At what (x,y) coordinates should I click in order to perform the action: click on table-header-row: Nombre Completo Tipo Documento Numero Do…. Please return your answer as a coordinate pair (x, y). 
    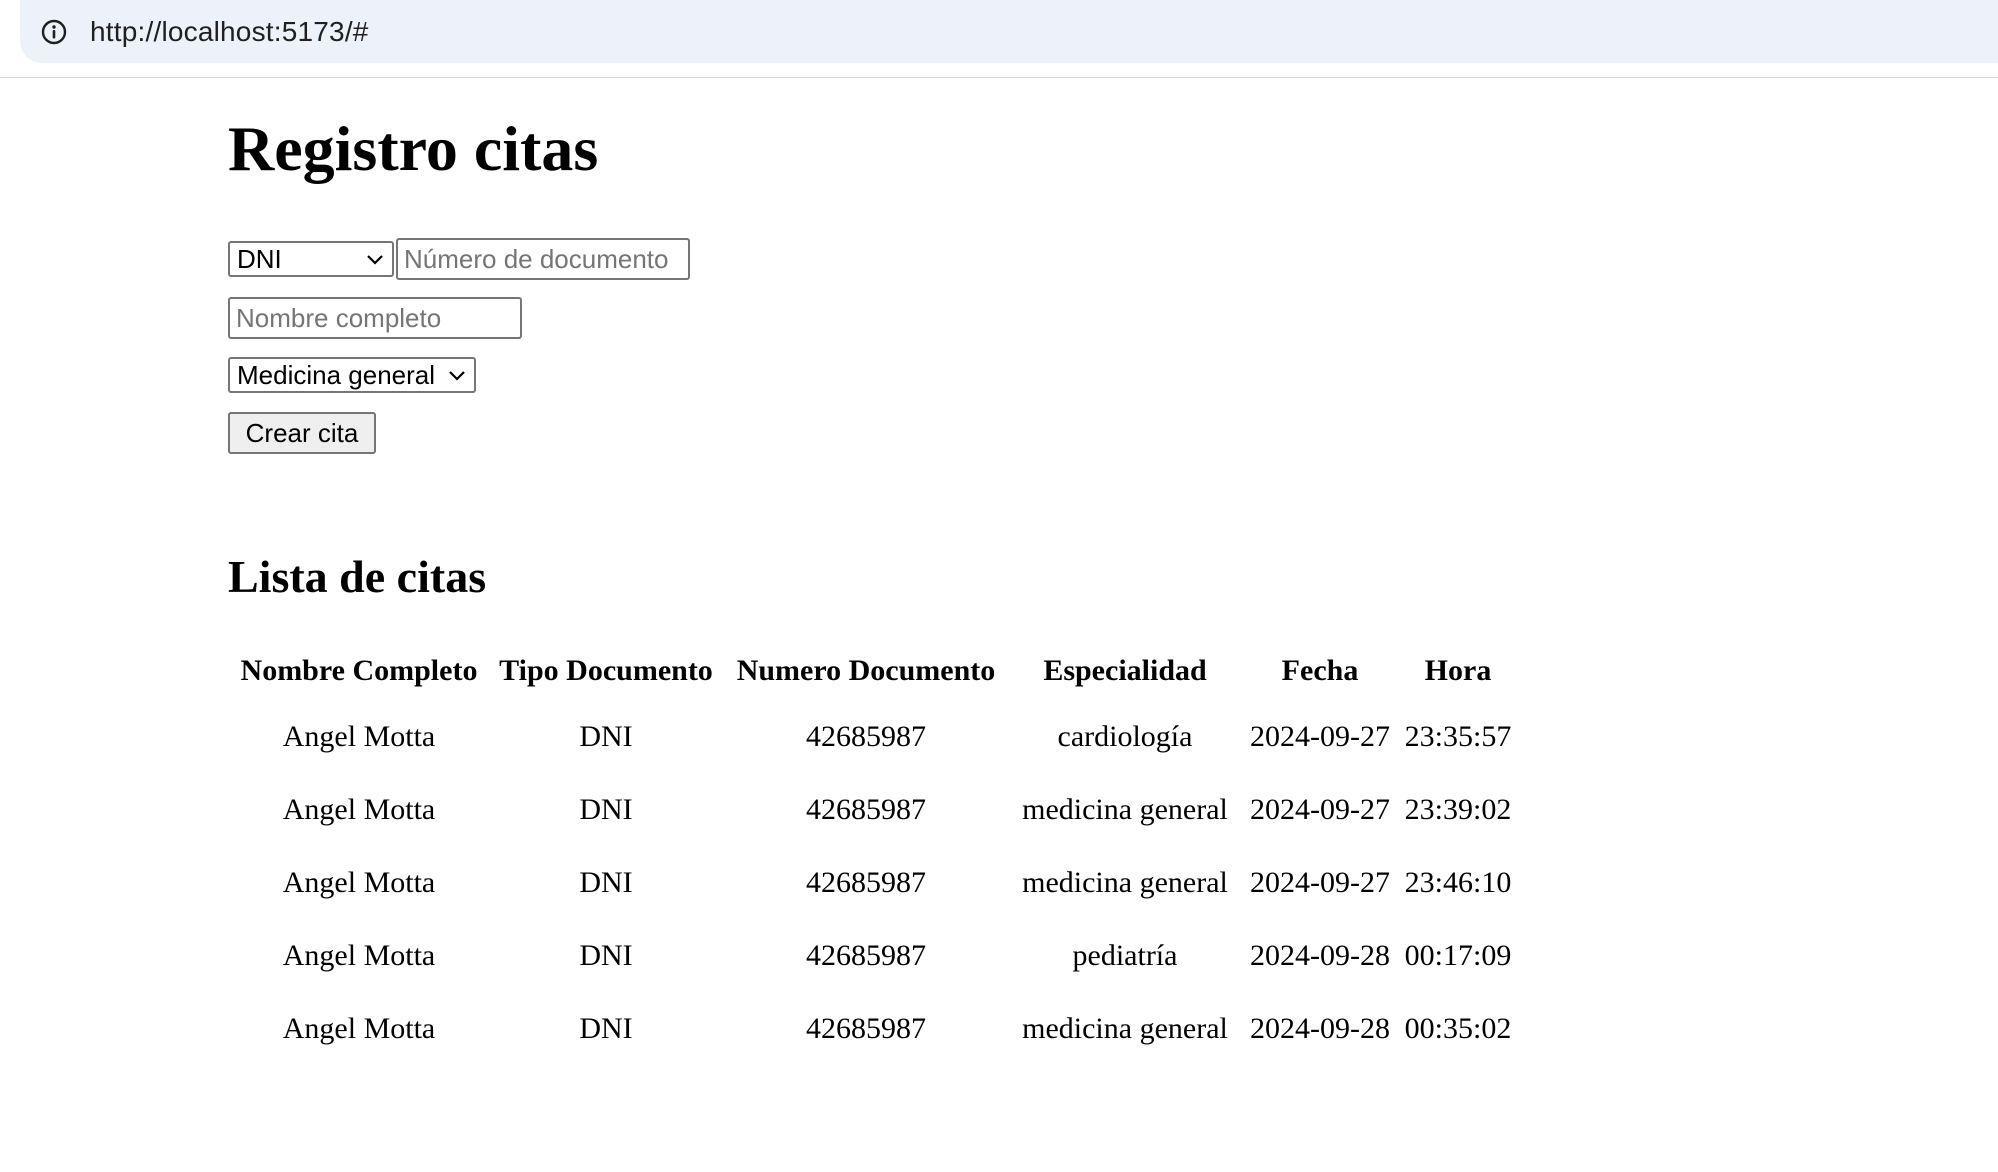
    Looking at the image, I should click on (874, 671).